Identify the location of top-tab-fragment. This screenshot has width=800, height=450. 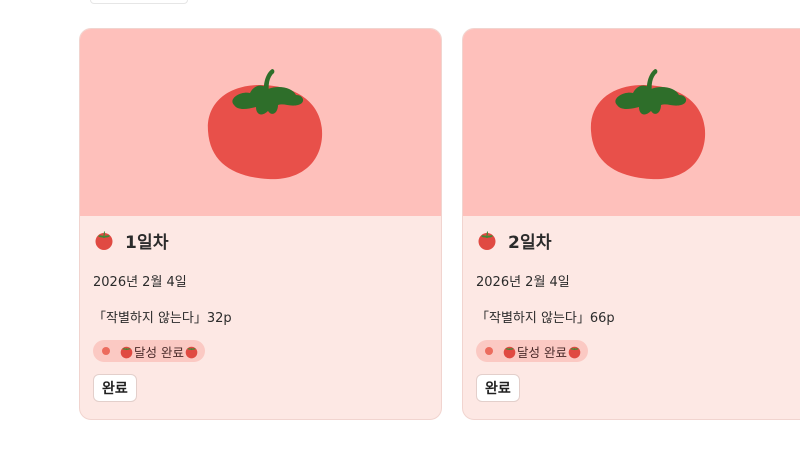
(139, 2).